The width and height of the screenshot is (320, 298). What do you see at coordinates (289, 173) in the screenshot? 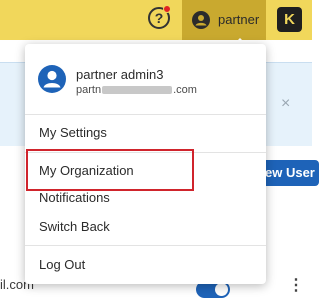
I see `new-user-button: ew User` at bounding box center [289, 173].